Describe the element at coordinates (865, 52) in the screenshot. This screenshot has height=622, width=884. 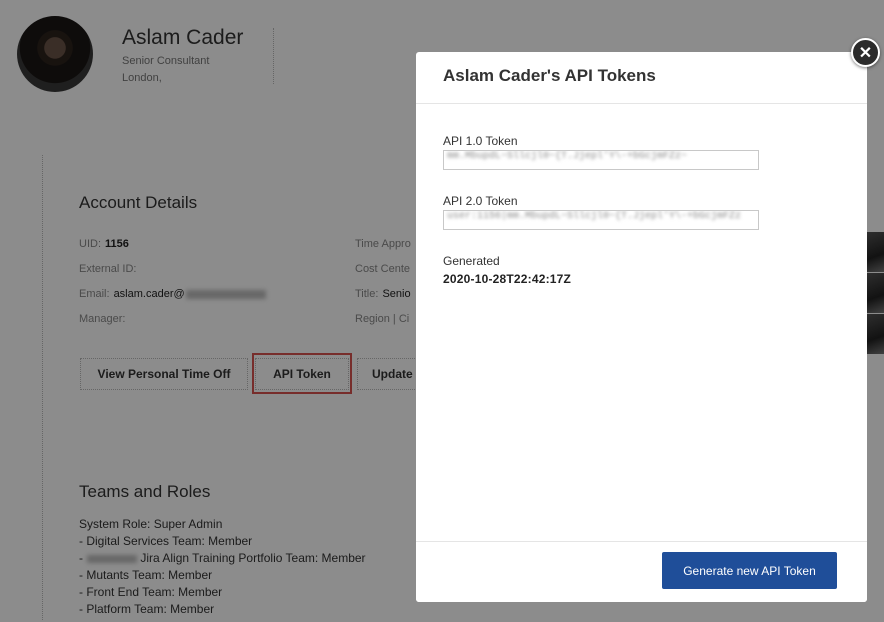
I see `close-icon: ✕` at that location.